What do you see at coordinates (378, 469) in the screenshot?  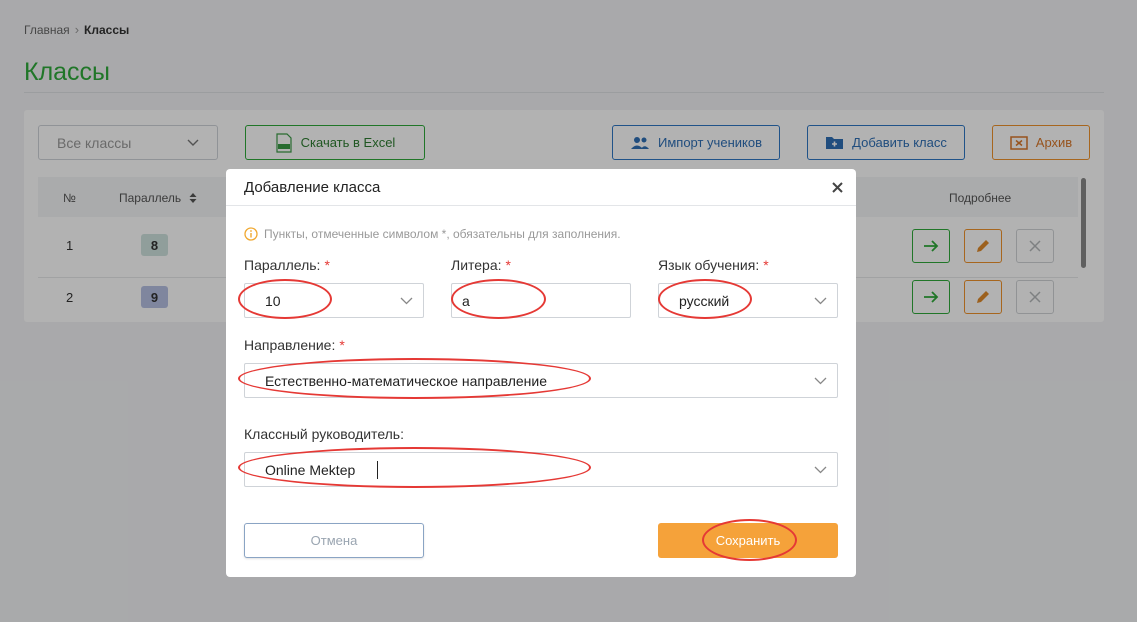 I see `text-cursor` at bounding box center [378, 469].